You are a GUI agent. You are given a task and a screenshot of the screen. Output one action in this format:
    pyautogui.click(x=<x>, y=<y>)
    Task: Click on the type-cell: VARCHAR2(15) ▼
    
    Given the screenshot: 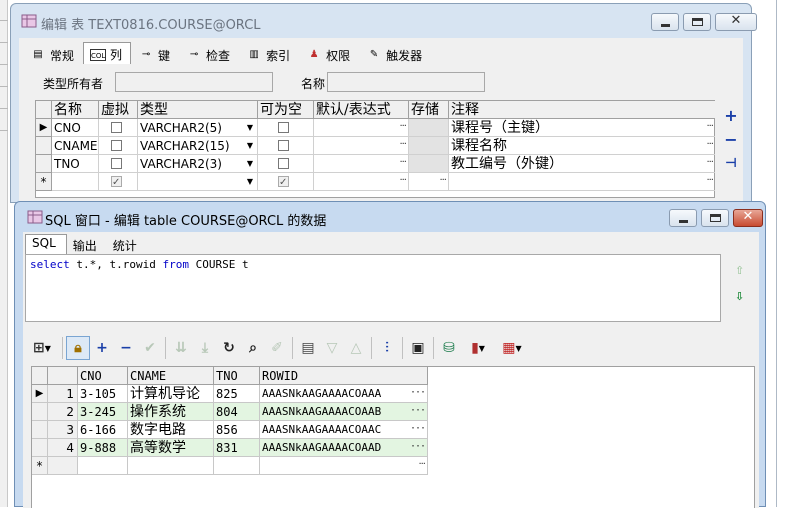 What is the action you would take?
    pyautogui.click(x=198, y=146)
    